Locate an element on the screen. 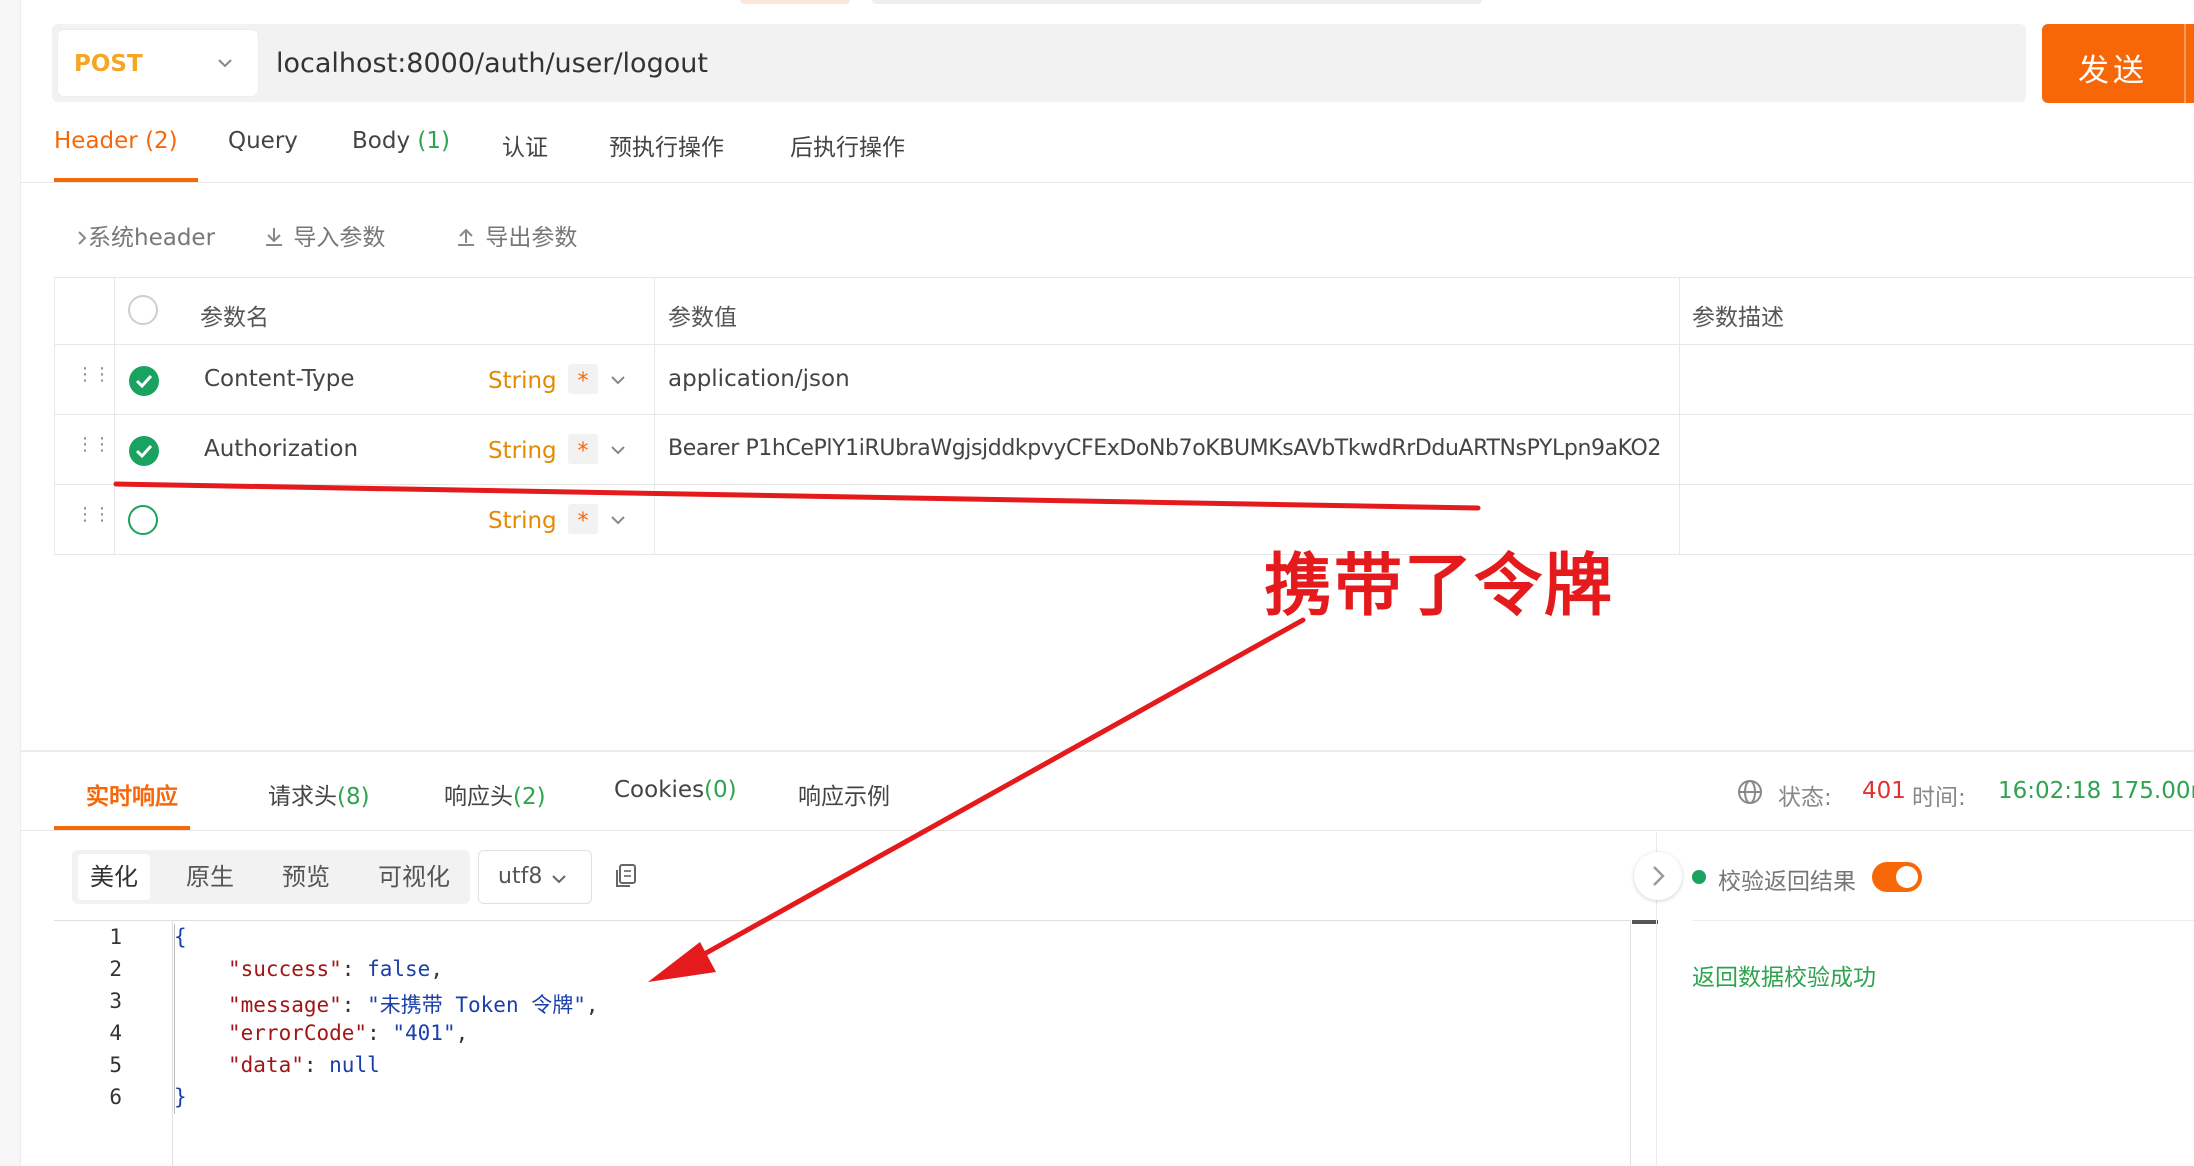 The height and width of the screenshot is (1166, 2194). annotation-text: 携带了令牌 is located at coordinates (1439, 586).